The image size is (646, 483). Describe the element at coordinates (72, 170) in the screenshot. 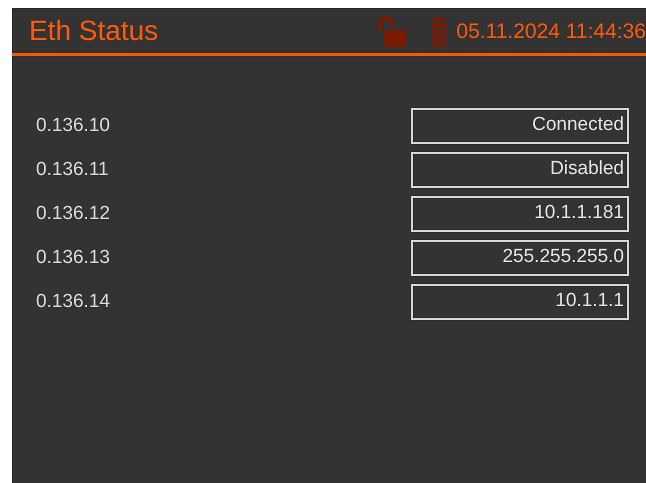

I see `parameter-label: 0.136.11` at that location.